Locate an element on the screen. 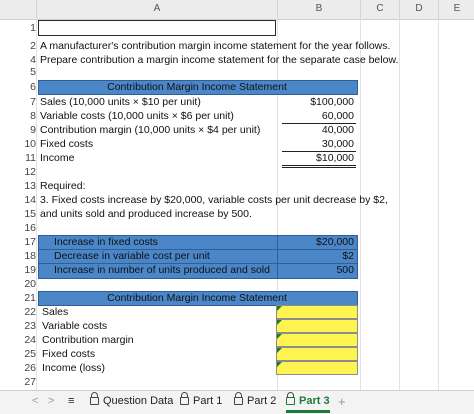  row-number: 20 is located at coordinates (30, 284).